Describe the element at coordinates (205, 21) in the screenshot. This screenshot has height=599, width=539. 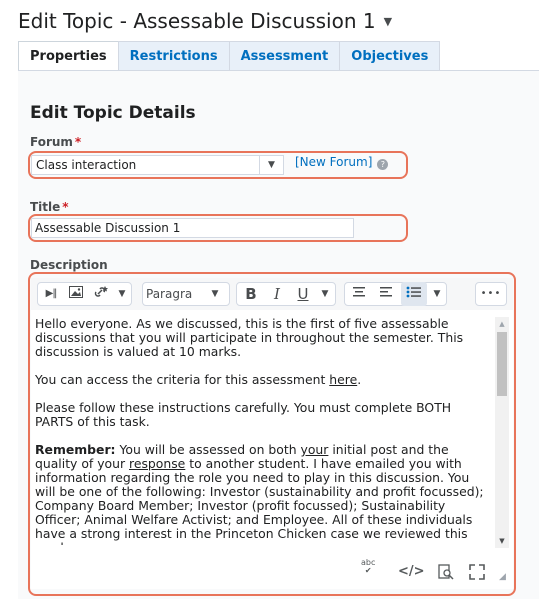
I see `page-title: Edit Topic - Assessable Discussion 1 ▼` at that location.